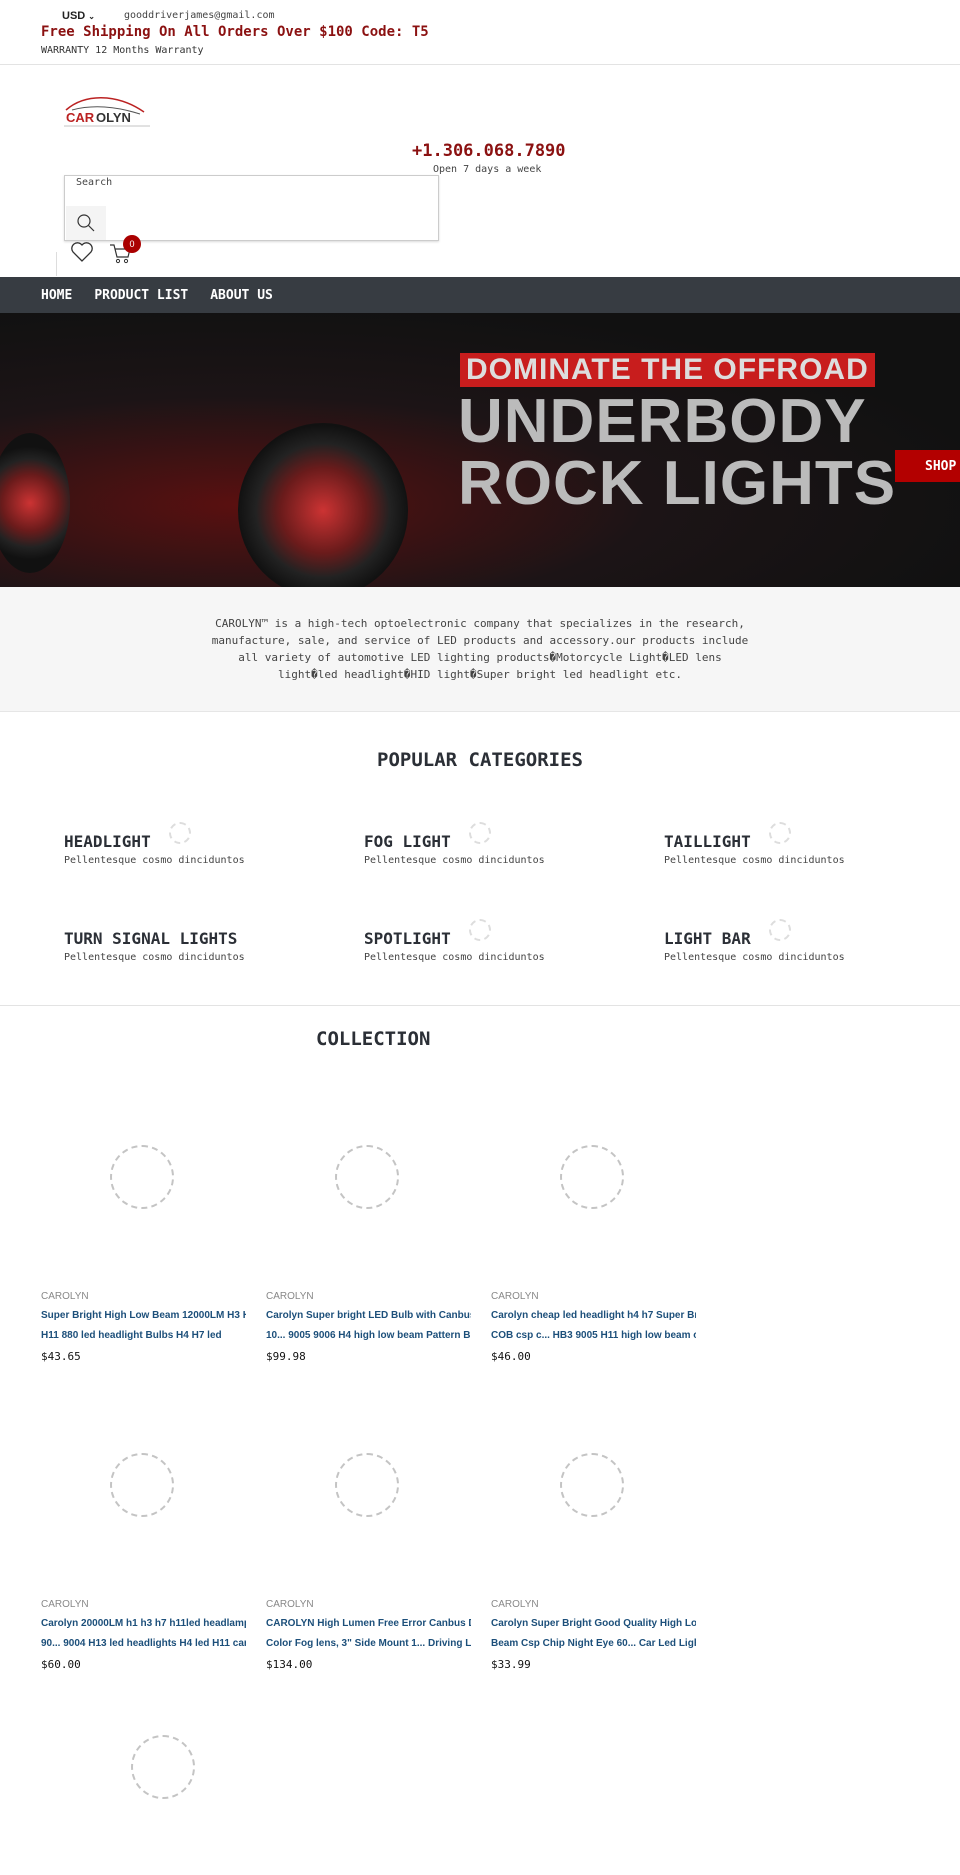 The width and height of the screenshot is (960, 1875). I want to click on nav-product-list: PRODUCT LIST, so click(141, 295).